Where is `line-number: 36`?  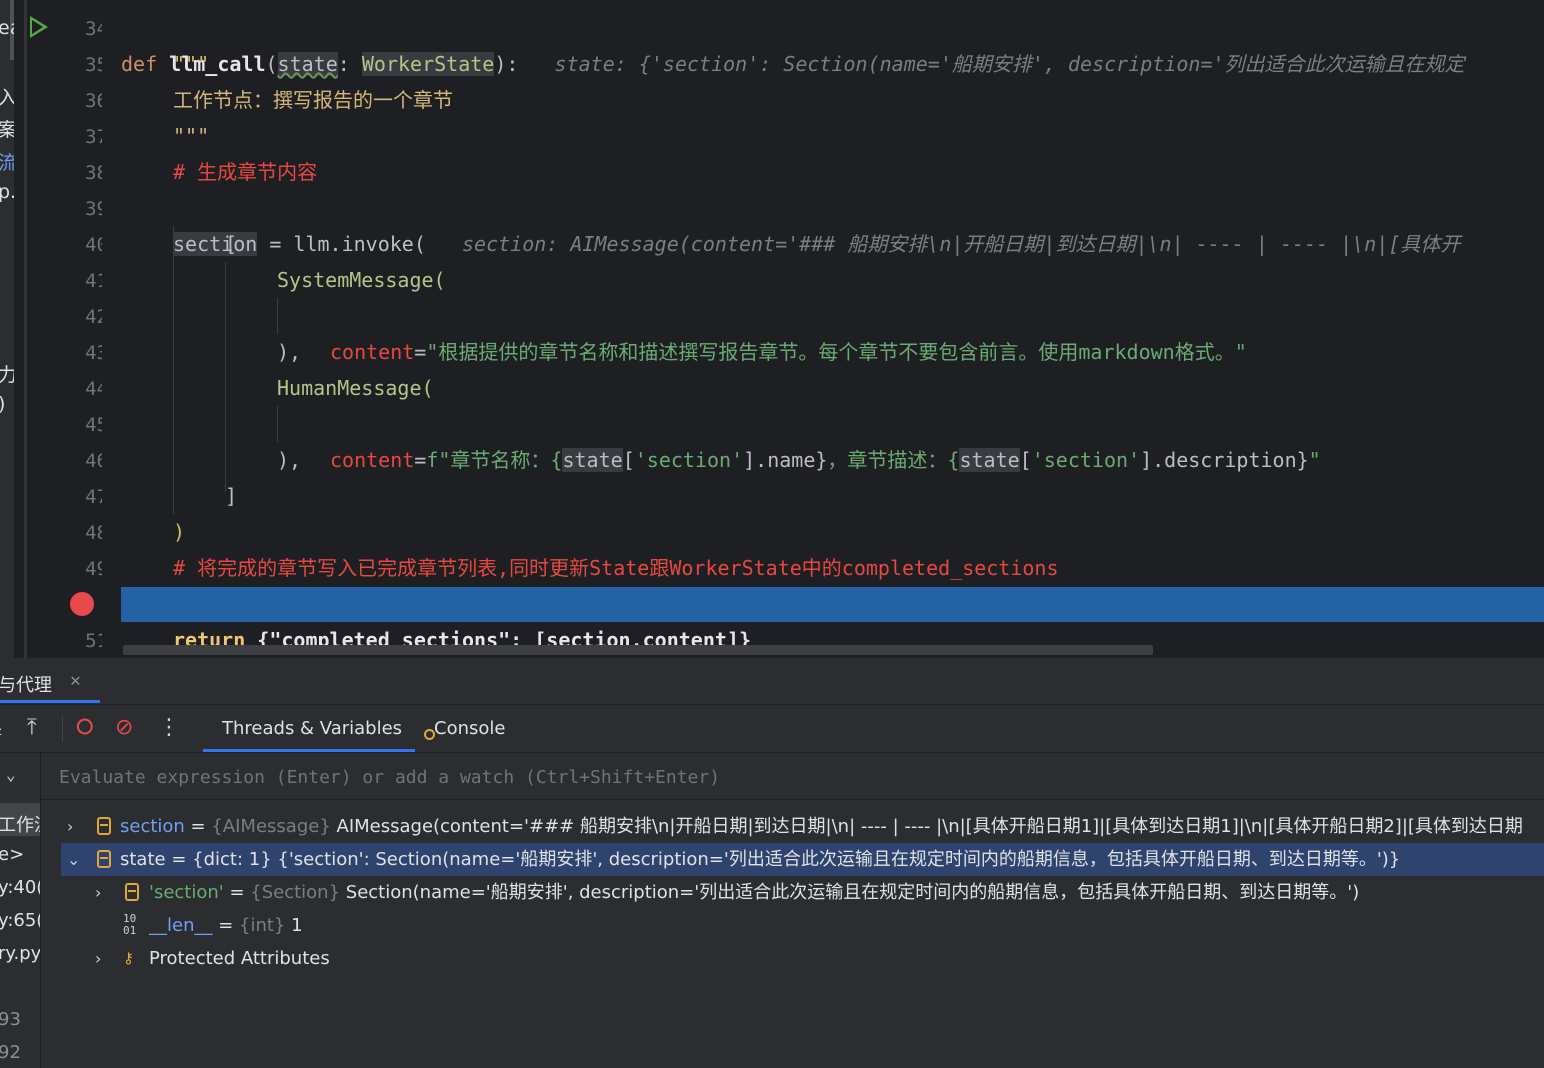 line-number: 36 is located at coordinates (96, 101).